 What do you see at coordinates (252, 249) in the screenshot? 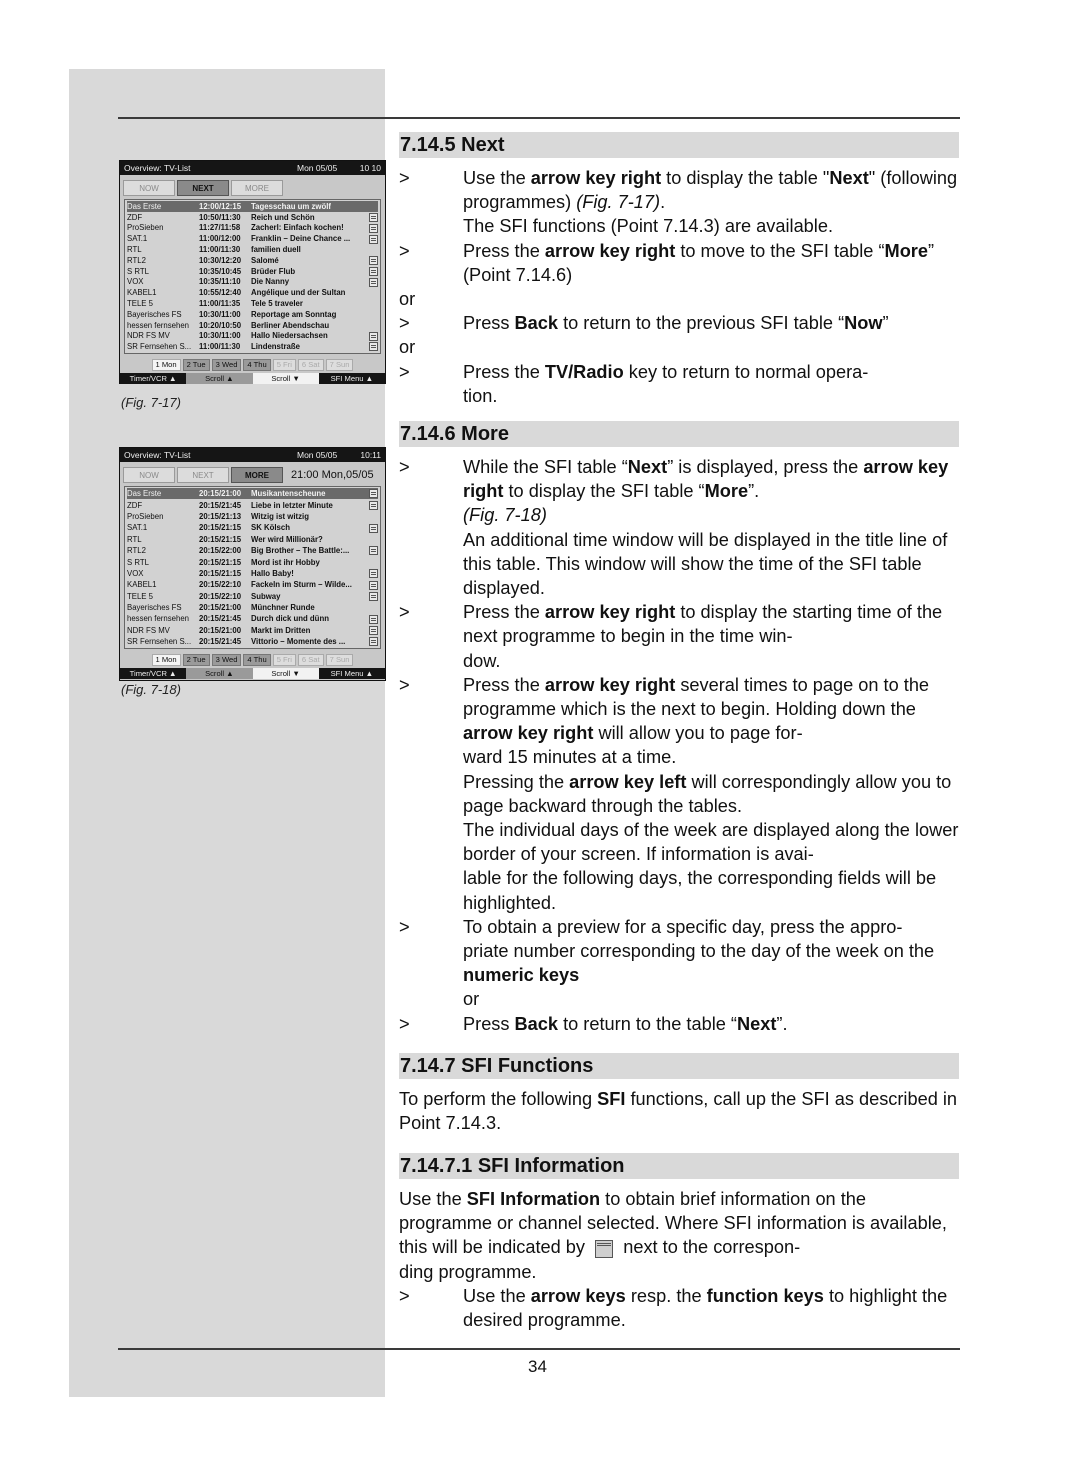
I see `programme-row: RTL 11:00/11:30 familien duell` at bounding box center [252, 249].